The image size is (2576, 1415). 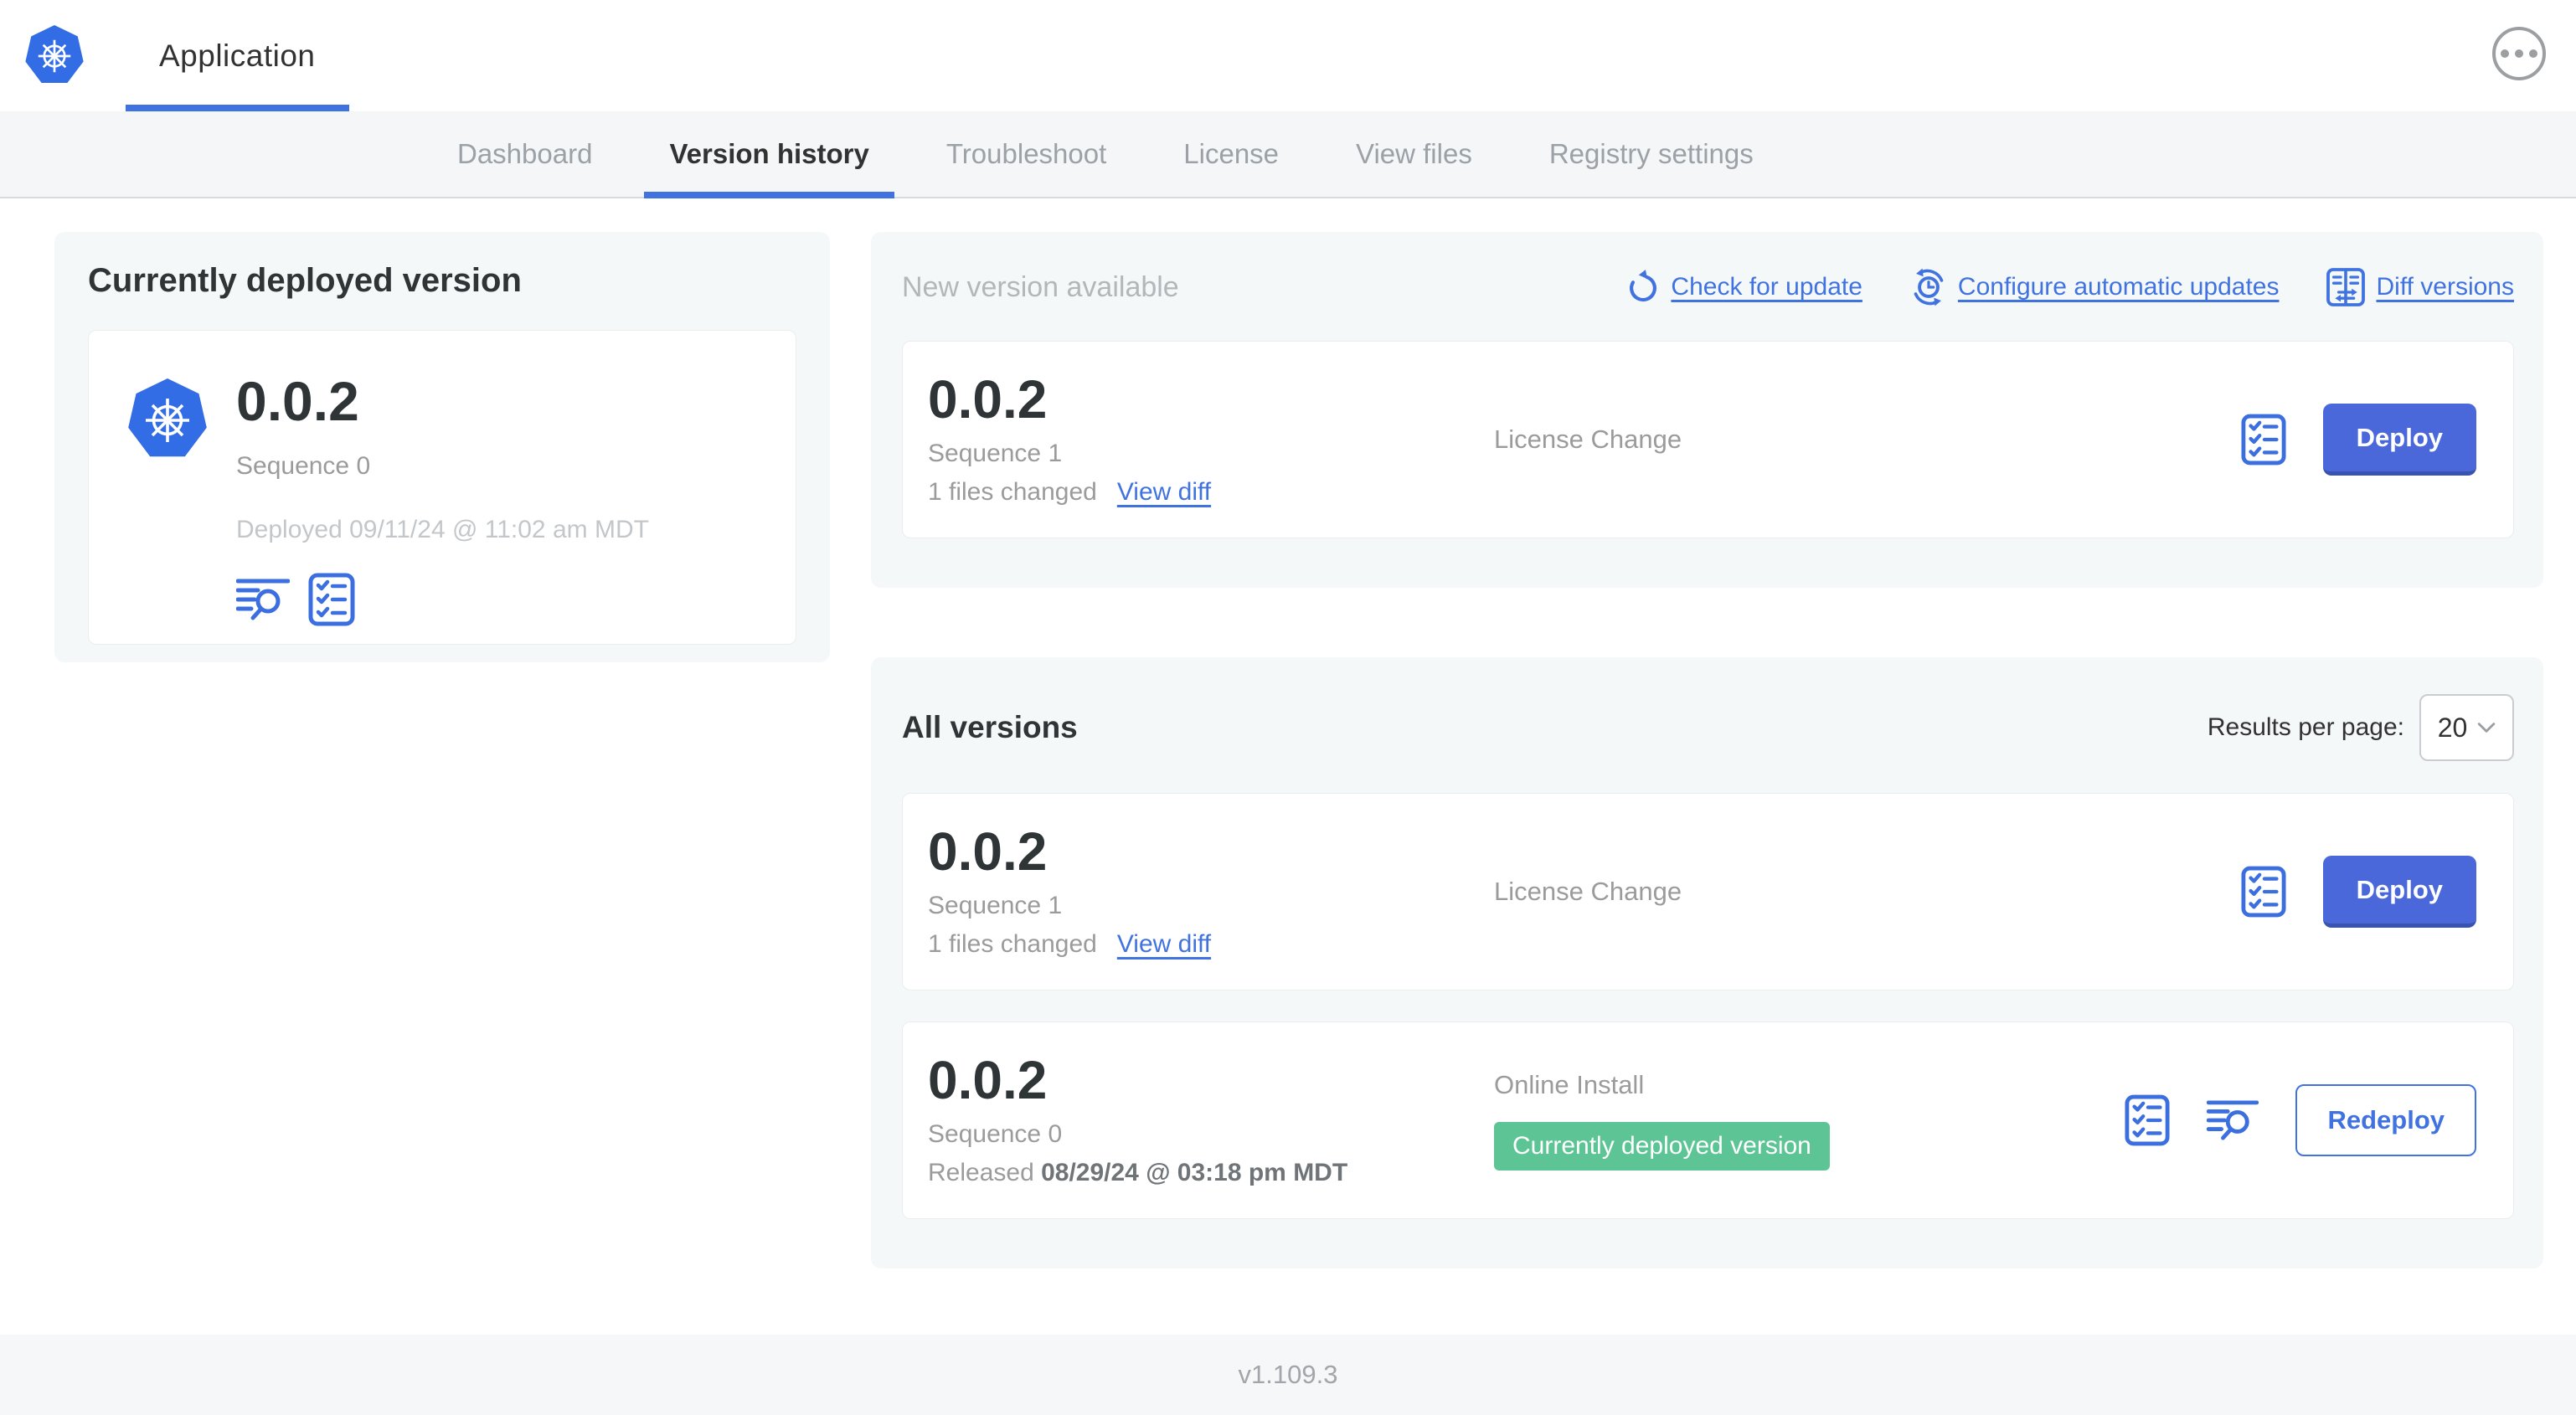 What do you see at coordinates (1231, 154) in the screenshot?
I see `tab-license: License` at bounding box center [1231, 154].